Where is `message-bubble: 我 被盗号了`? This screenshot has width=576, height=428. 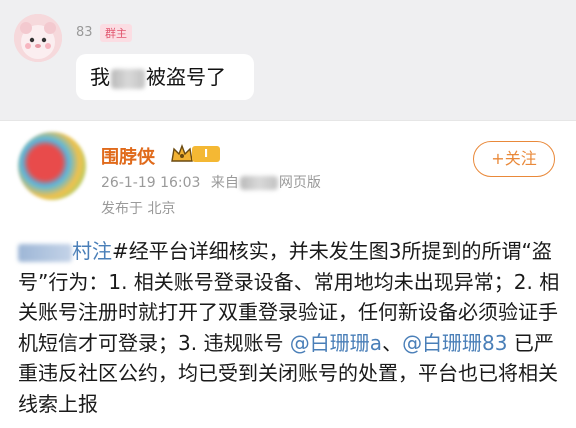 message-bubble: 我 被盗号了 is located at coordinates (165, 77).